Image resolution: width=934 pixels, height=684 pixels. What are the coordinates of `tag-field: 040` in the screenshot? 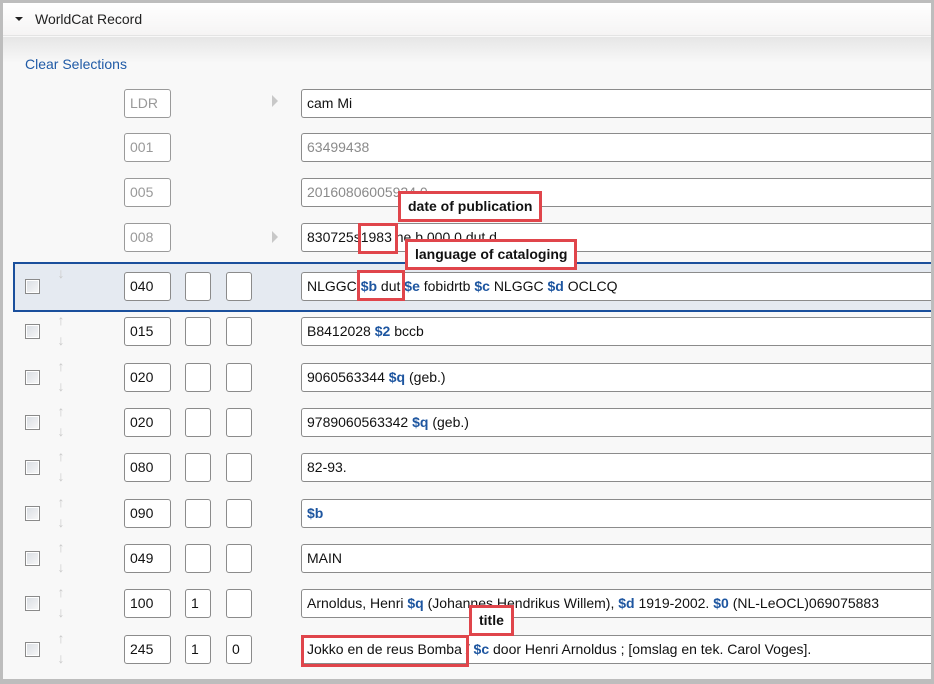 It's located at (147, 286).